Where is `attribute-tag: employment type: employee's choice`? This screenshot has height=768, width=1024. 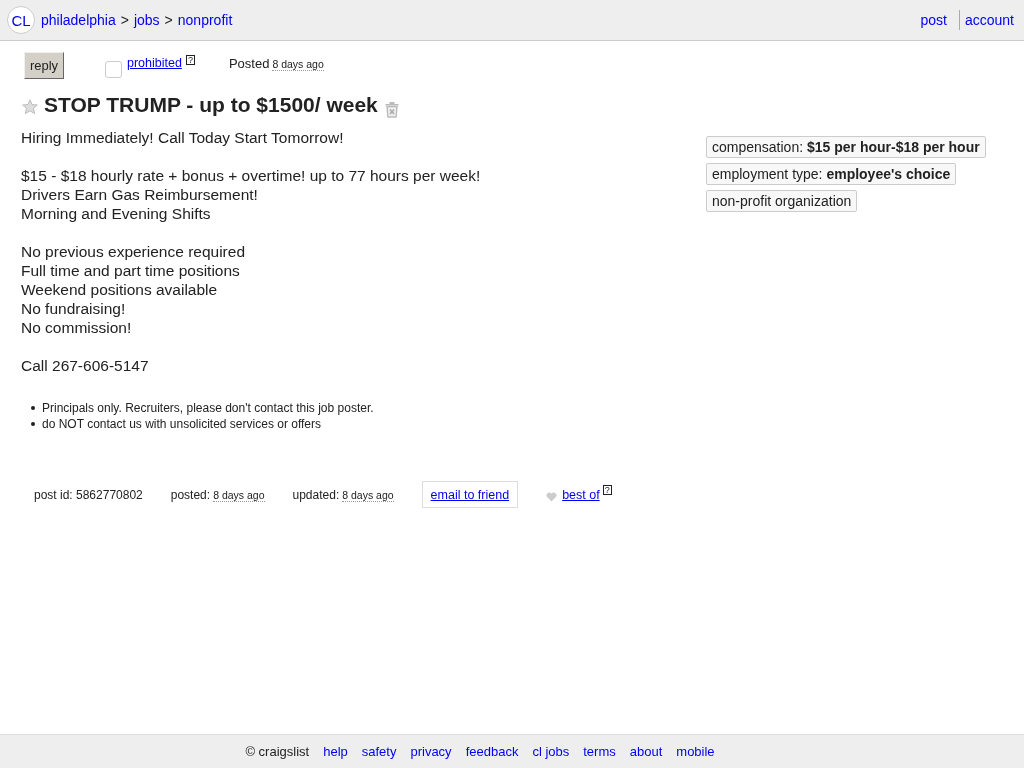
attribute-tag: employment type: employee's choice is located at coordinates (831, 174).